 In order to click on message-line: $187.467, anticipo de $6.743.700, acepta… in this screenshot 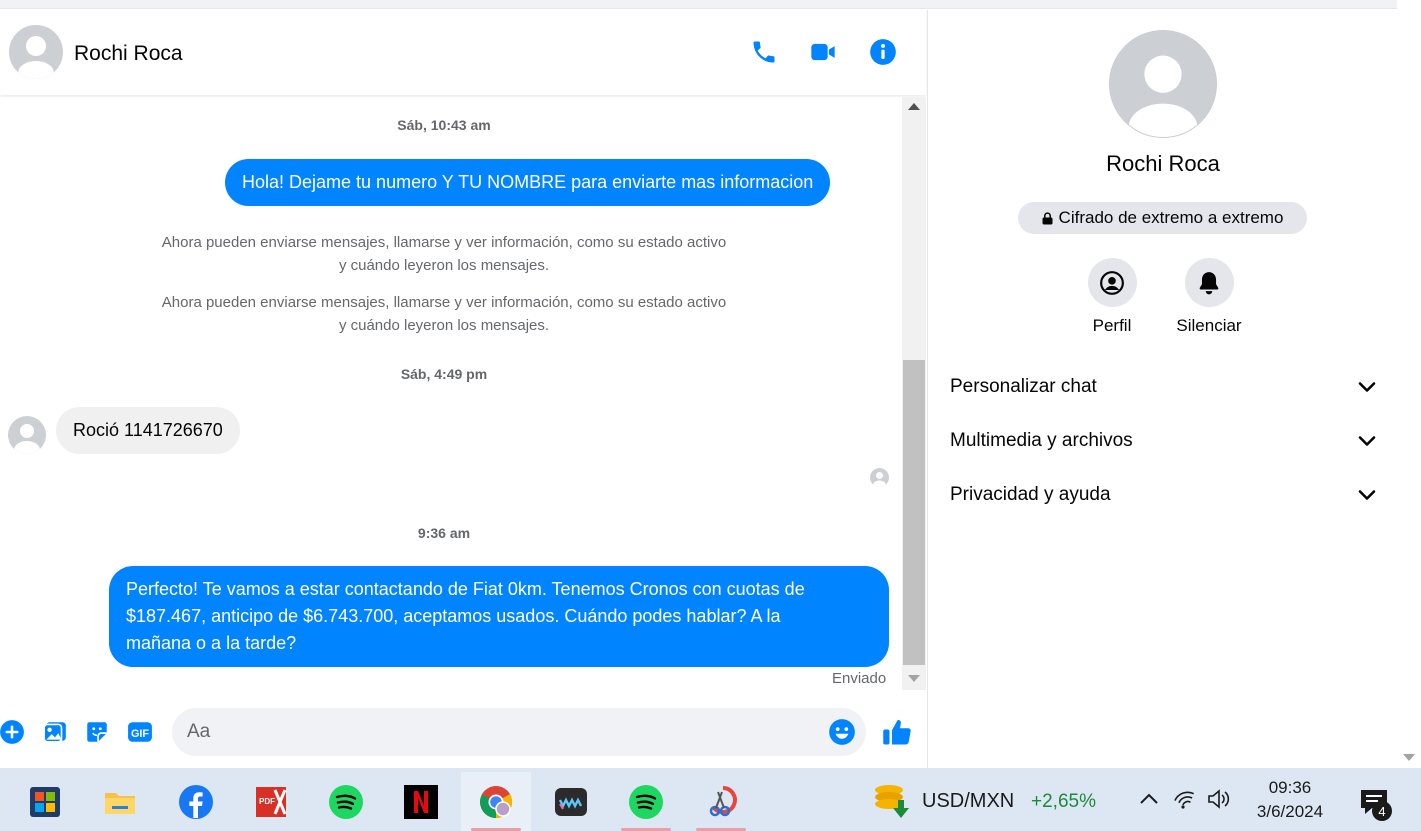, I will do `click(453, 616)`.